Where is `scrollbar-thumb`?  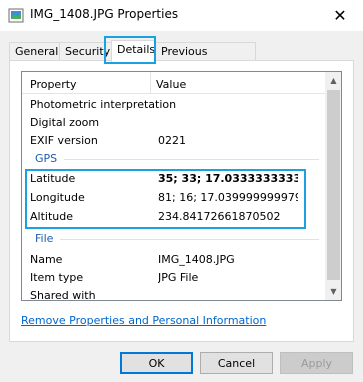
scrollbar-thumb is located at coordinates (333, 185).